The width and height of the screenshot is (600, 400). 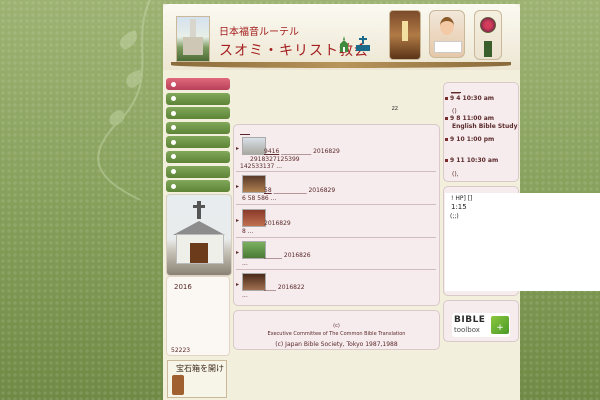 I want to click on schedule-item: 9 4 10:30 am, so click(x=469, y=99).